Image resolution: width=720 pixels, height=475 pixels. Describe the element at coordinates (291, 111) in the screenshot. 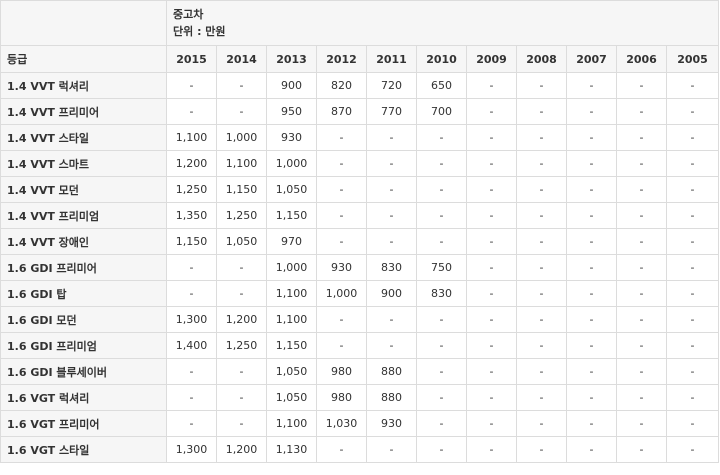

I see `price-cell: 950` at that location.